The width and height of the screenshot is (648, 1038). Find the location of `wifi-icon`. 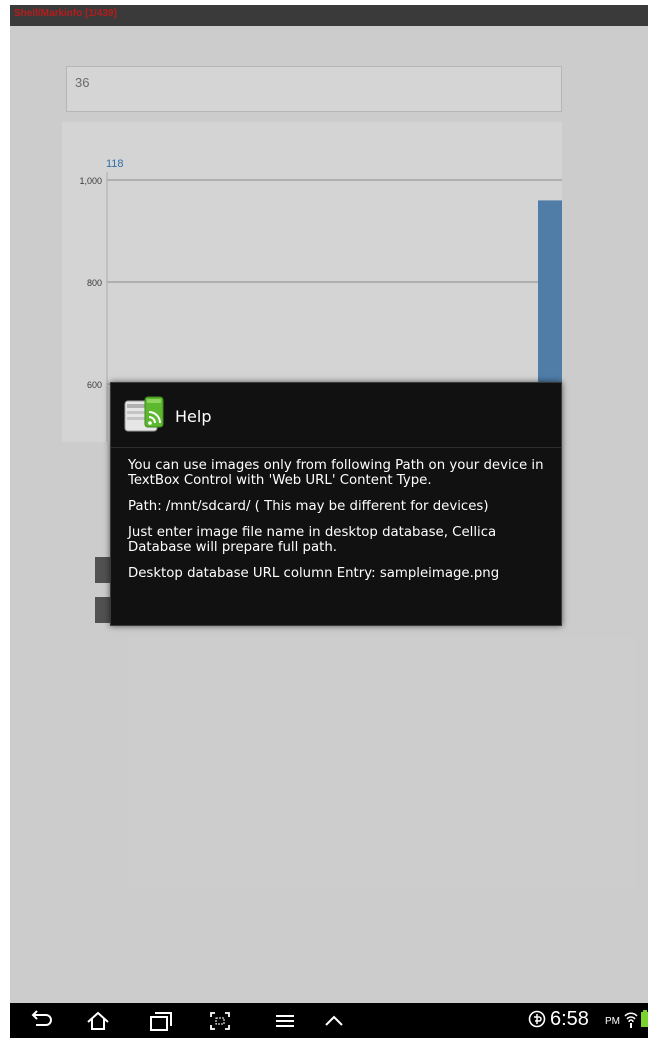

wifi-icon is located at coordinates (631, 1021).